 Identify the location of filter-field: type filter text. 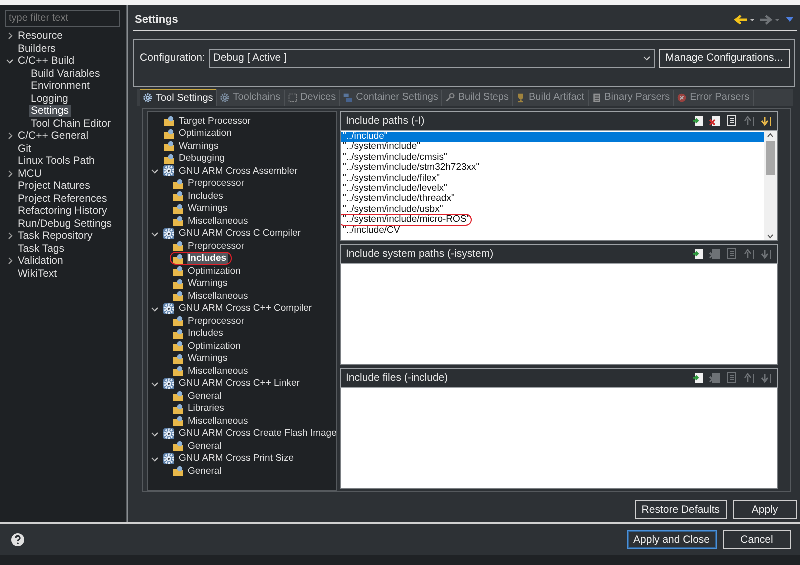
(62, 18).